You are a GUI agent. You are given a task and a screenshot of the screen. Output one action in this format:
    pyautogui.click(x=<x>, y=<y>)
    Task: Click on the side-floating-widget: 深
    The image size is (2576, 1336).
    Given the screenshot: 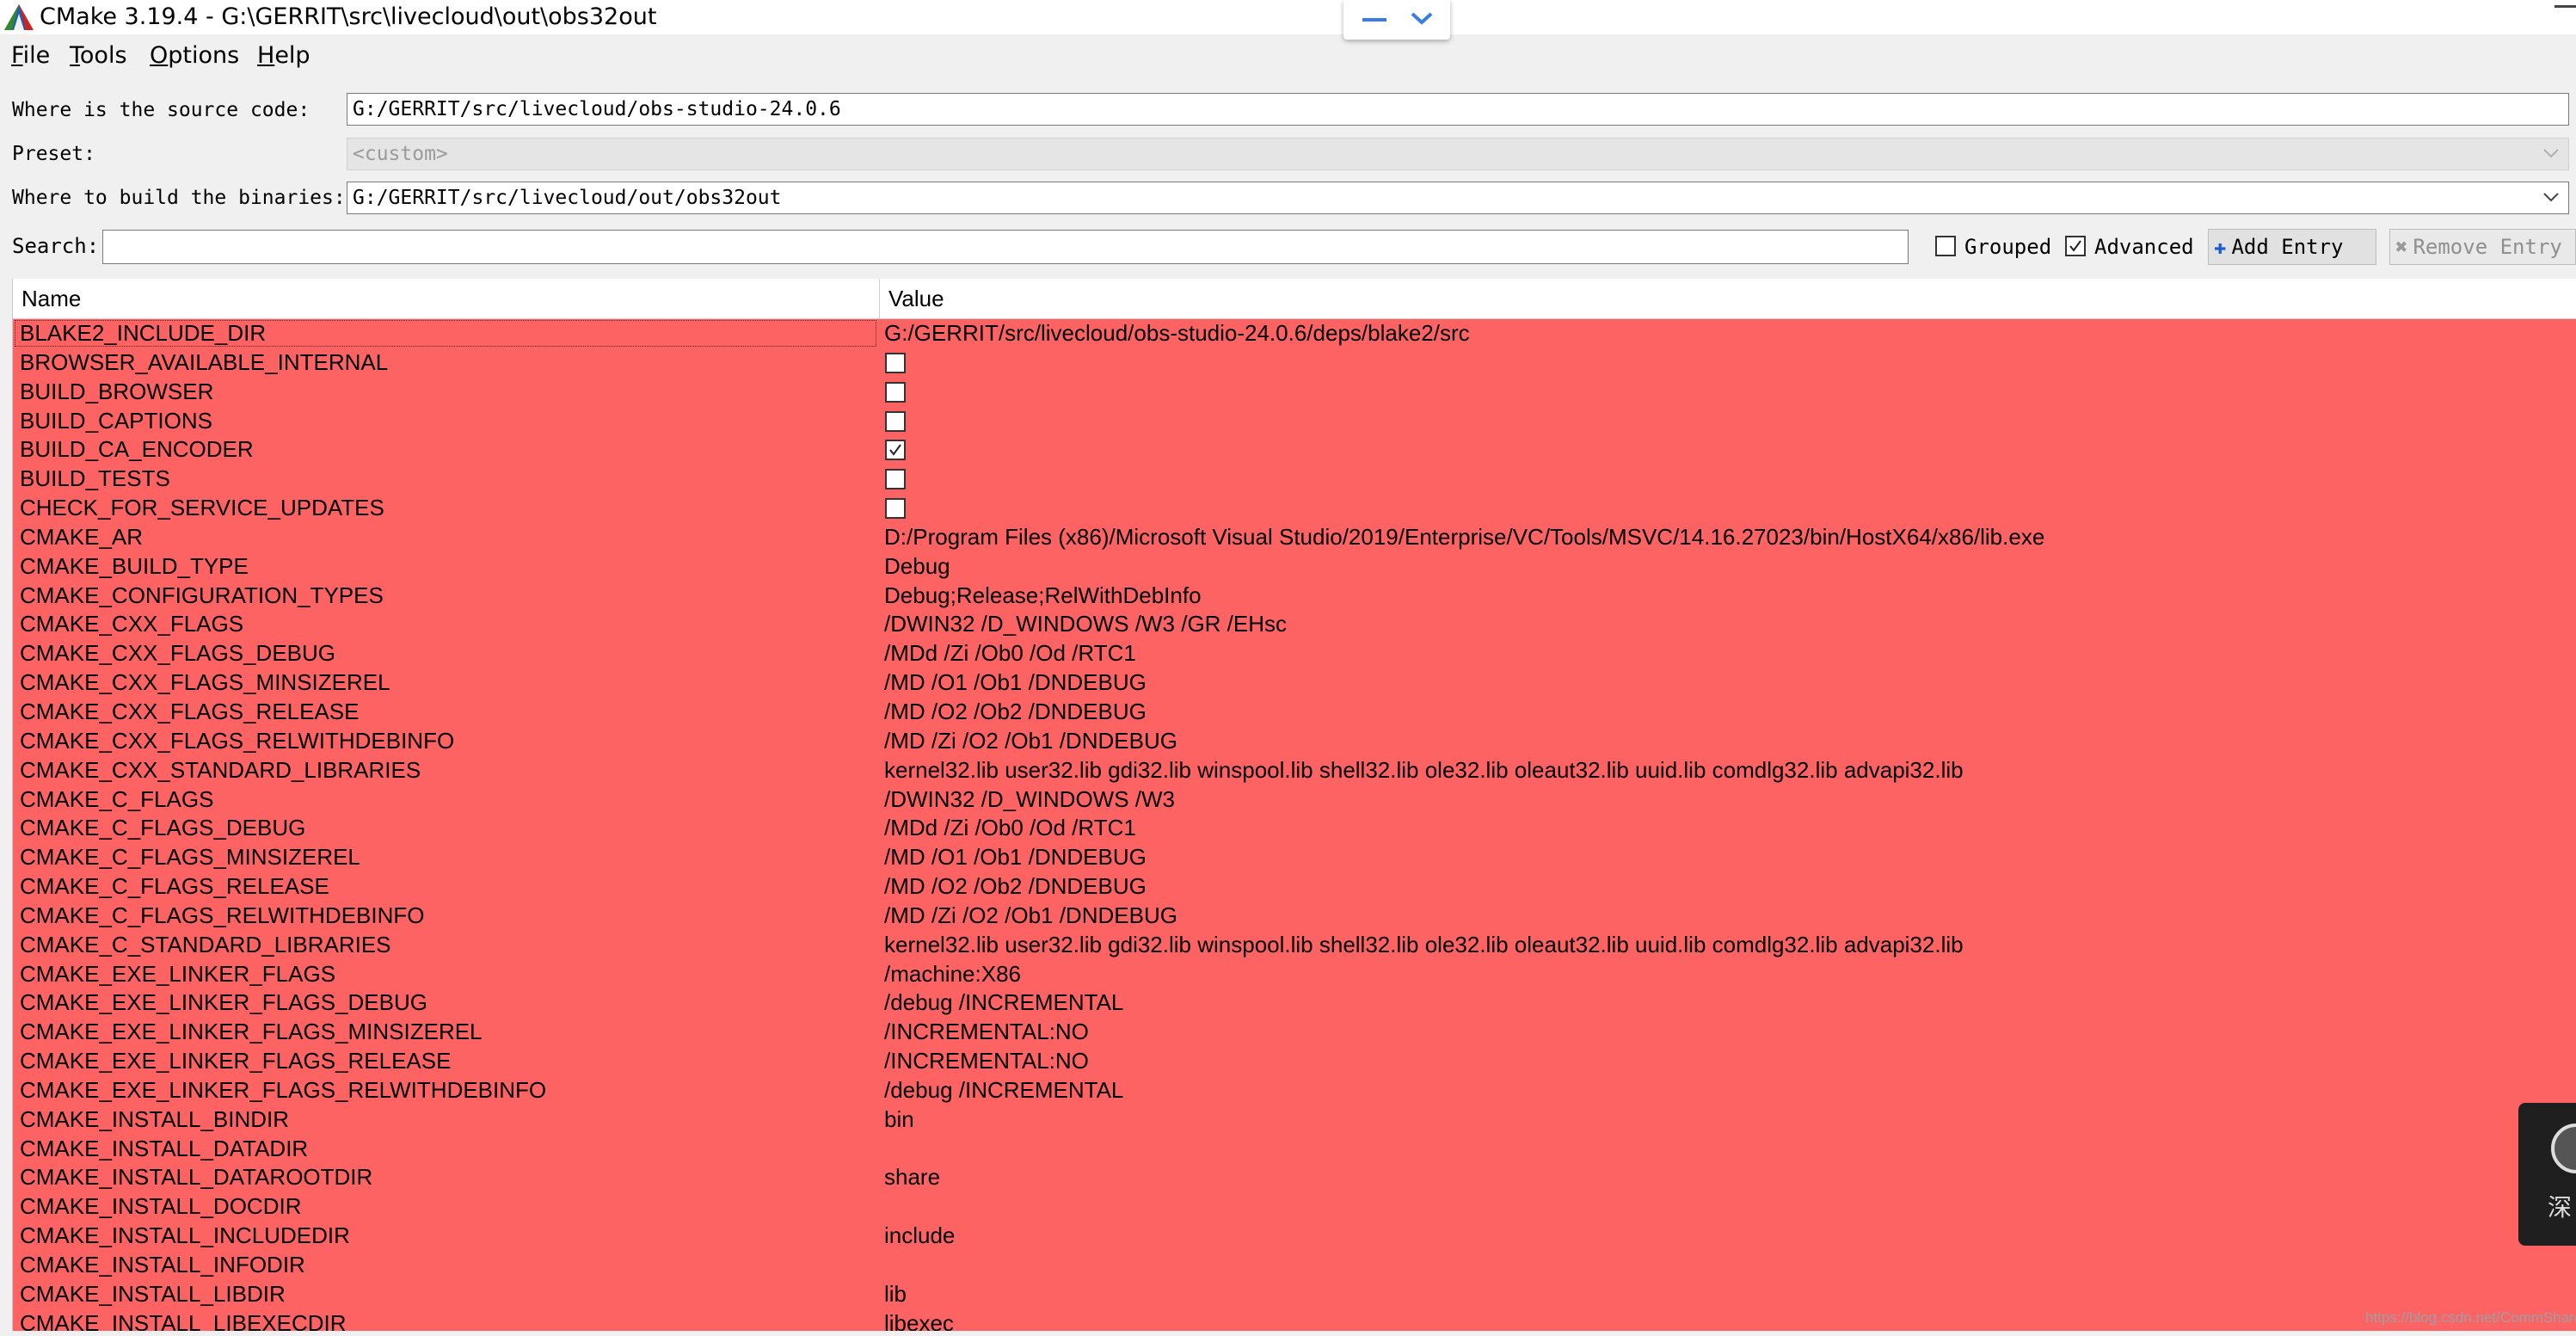 What is the action you would take?
    pyautogui.click(x=2547, y=1175)
    